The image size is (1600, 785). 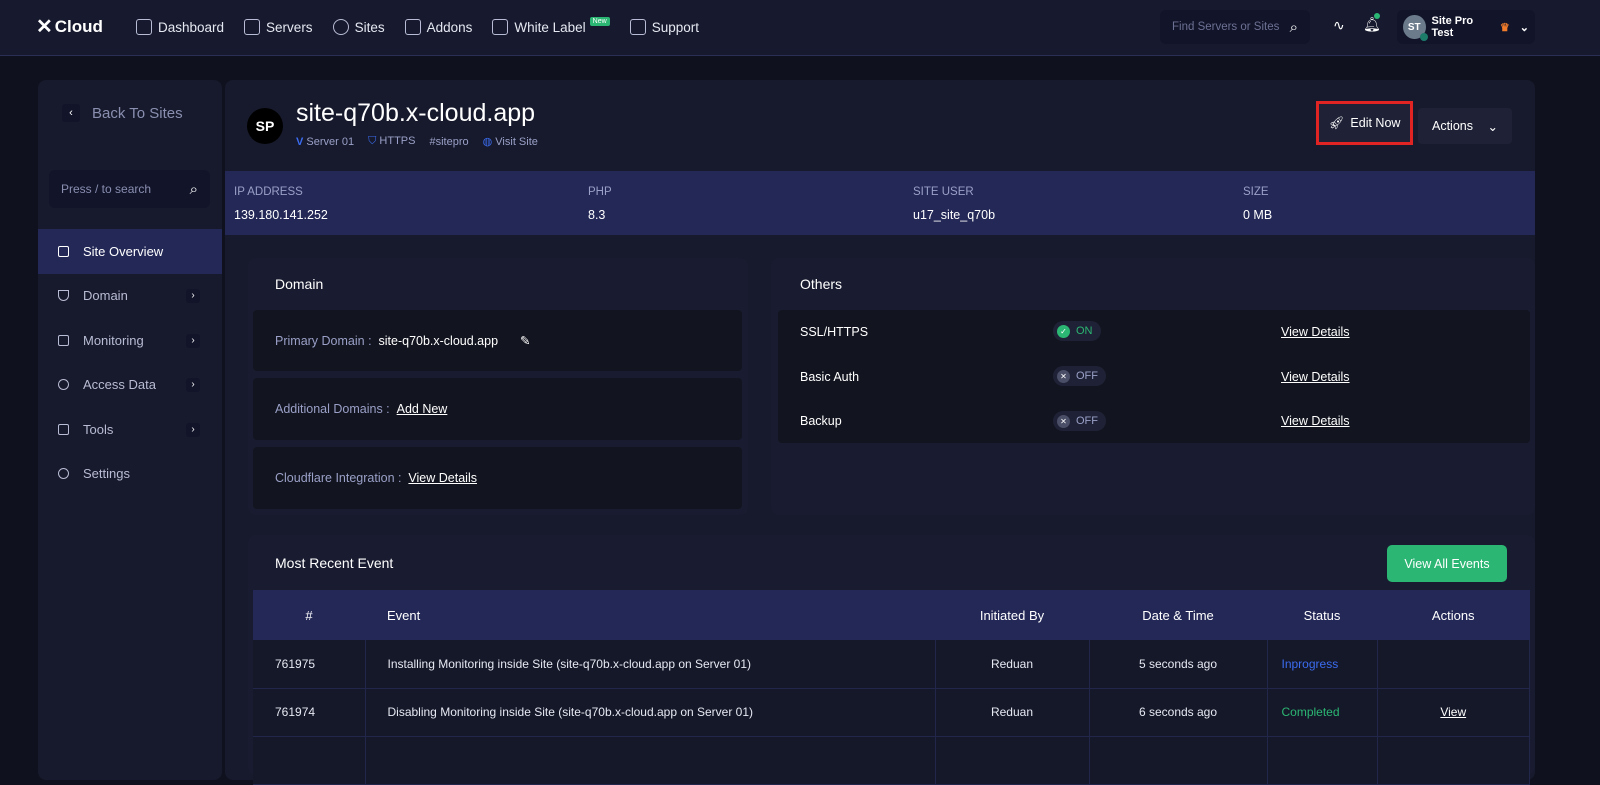 What do you see at coordinates (1322, 664) in the screenshot?
I see `event-status: Inprogress` at bounding box center [1322, 664].